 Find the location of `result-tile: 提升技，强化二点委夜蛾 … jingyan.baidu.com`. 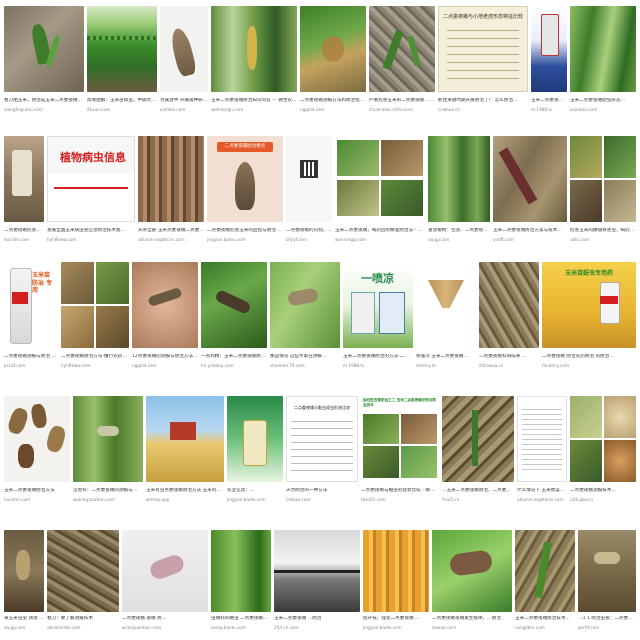

result-tile: 提升技，强化二点委夜蛾 … jingyan.baidu.com is located at coordinates (396, 584).